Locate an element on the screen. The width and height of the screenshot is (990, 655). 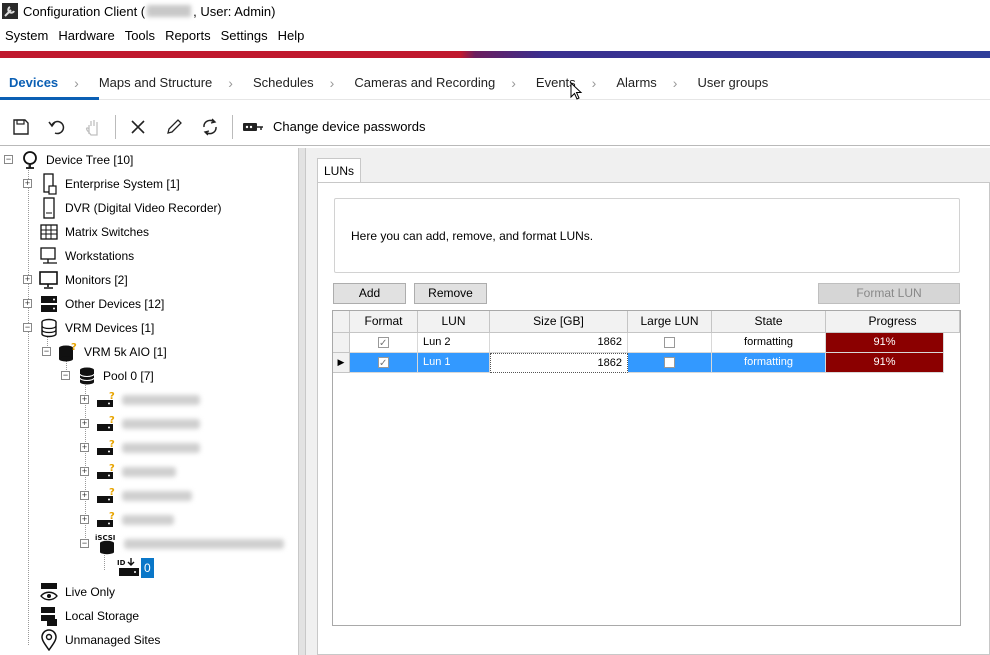
edit-button is located at coordinates (174, 127).